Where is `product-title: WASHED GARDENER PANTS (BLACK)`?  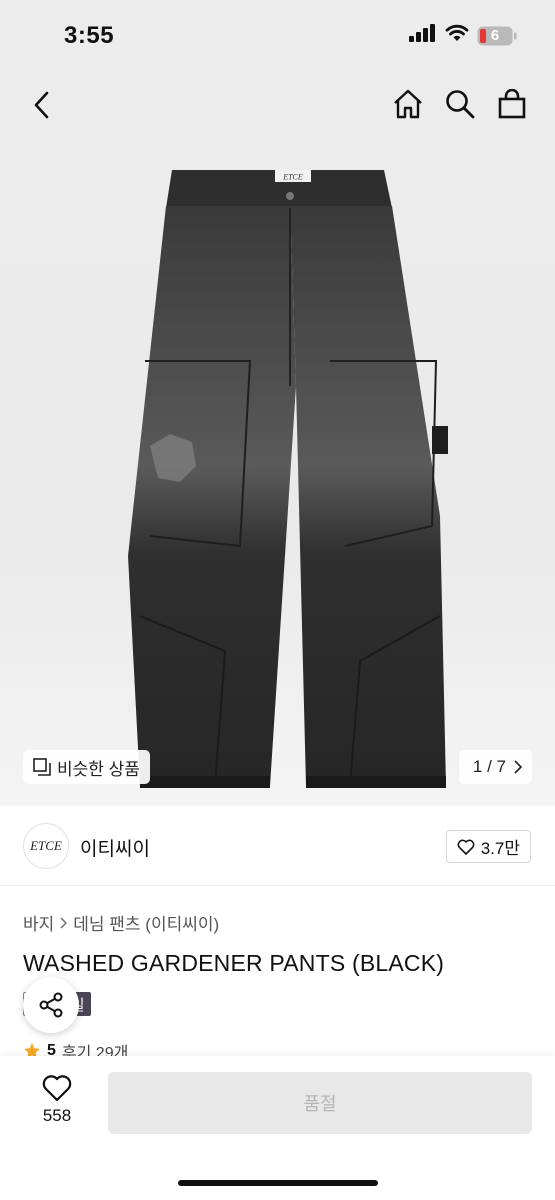
product-title: WASHED GARDENER PANTS (BLACK) is located at coordinates (234, 963).